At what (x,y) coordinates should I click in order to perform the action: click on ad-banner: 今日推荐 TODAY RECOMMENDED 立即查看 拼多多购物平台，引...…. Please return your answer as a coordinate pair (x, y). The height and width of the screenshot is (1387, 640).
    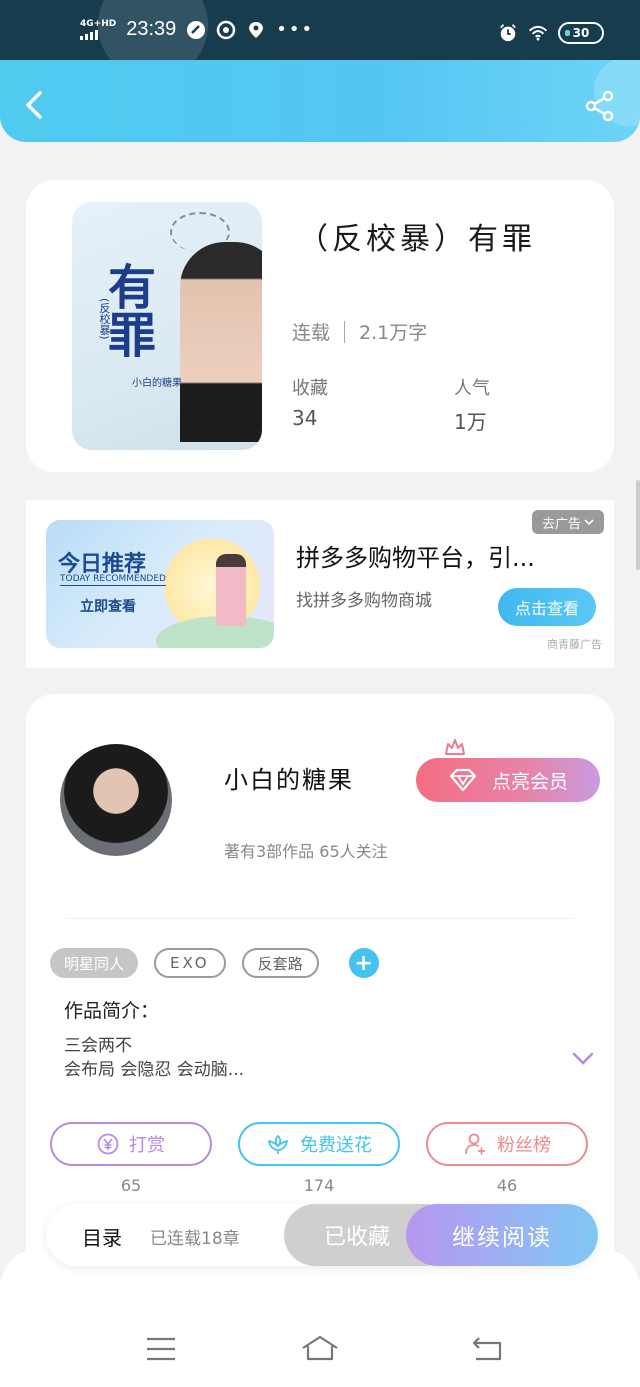
    Looking at the image, I should click on (320, 584).